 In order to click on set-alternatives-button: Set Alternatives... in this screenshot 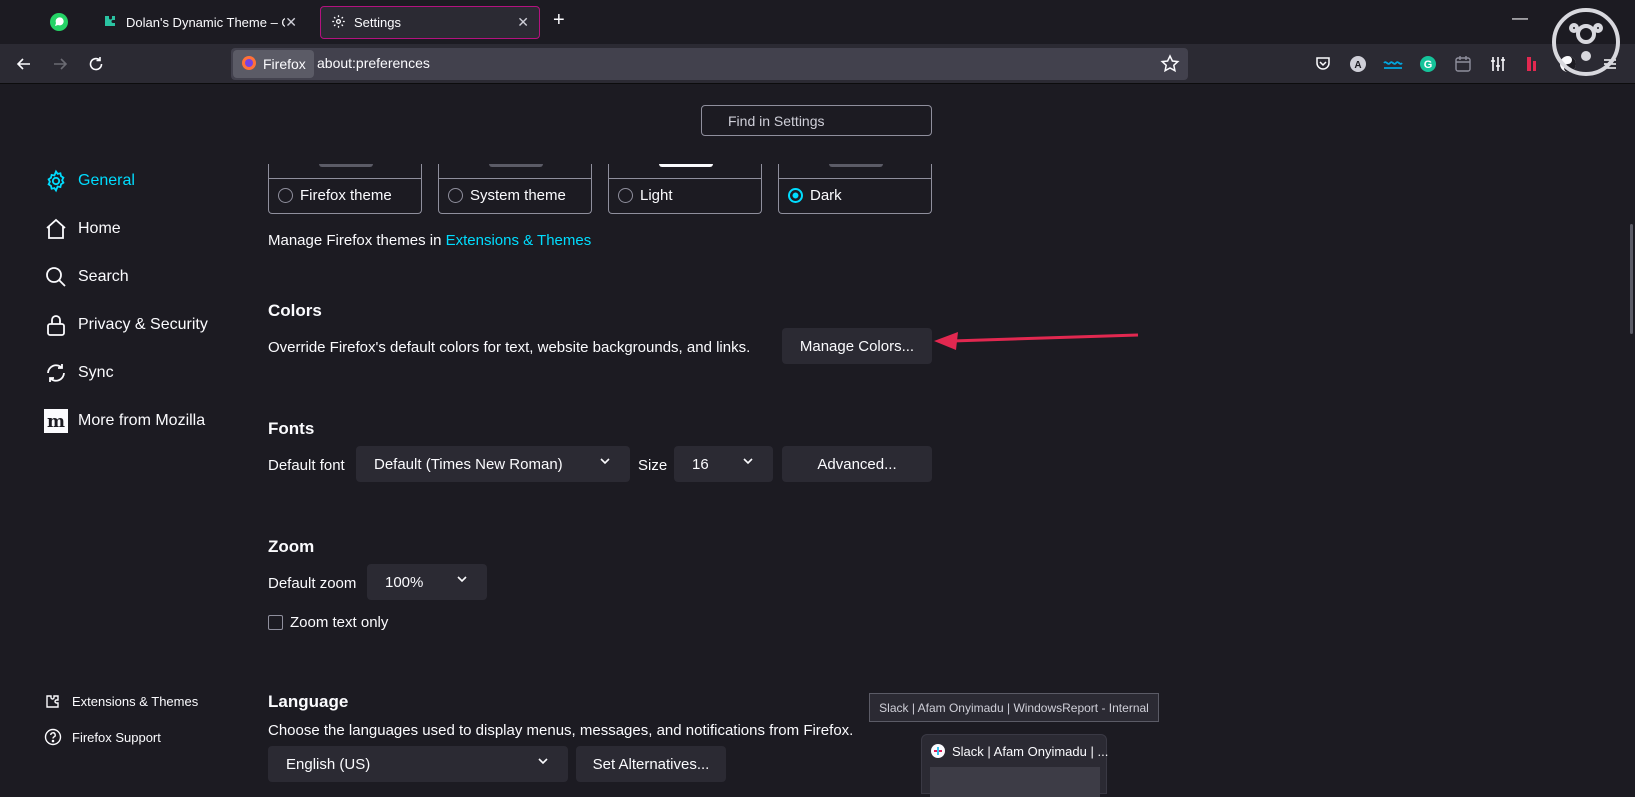, I will do `click(651, 764)`.